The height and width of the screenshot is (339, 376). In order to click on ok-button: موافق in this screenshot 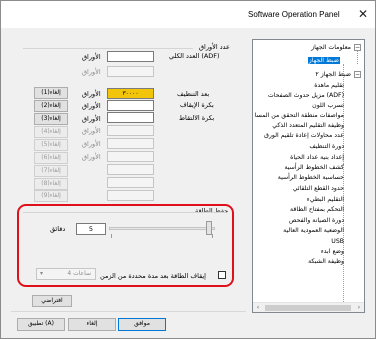, I will do `click(142, 324)`.